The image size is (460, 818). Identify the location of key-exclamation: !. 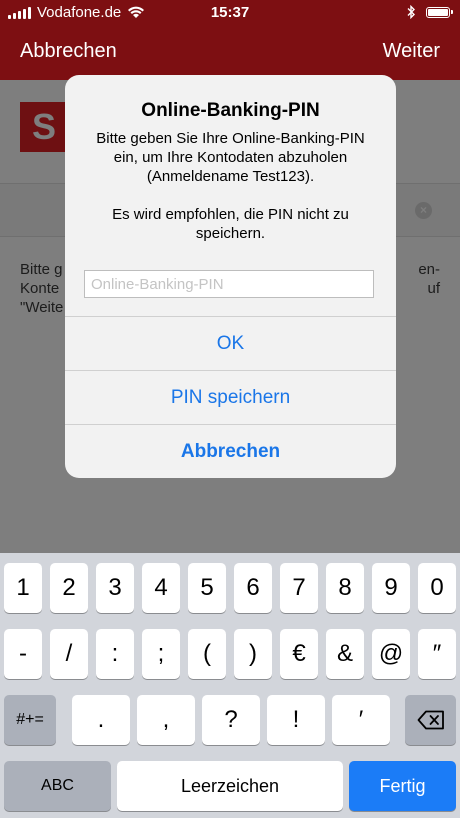
(296, 720).